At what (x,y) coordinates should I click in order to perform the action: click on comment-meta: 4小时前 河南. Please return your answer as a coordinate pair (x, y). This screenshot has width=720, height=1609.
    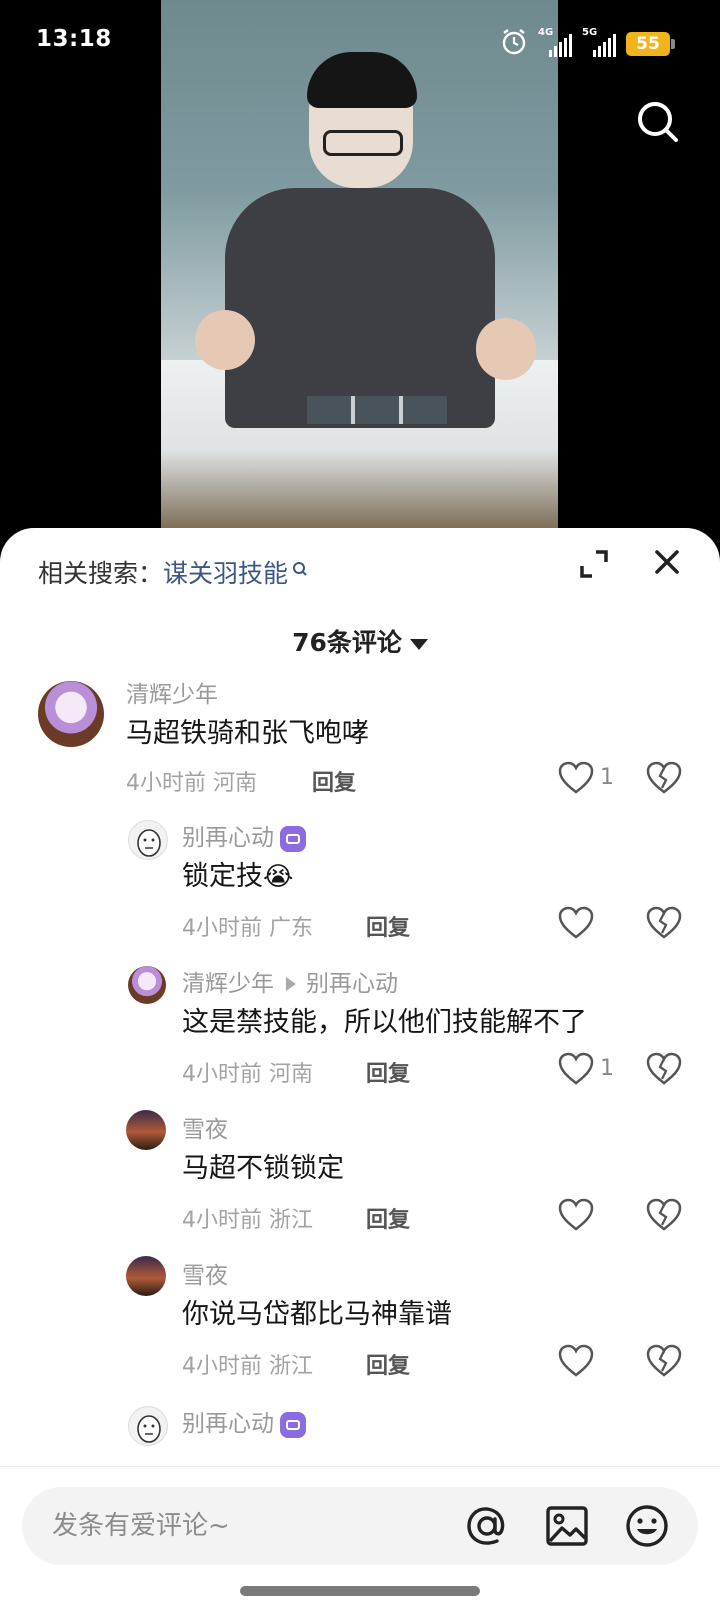
    Looking at the image, I should click on (191, 781).